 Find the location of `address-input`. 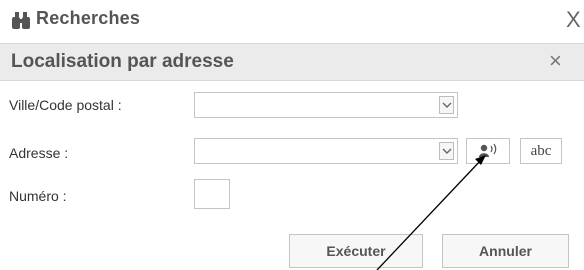

address-input is located at coordinates (319, 151).